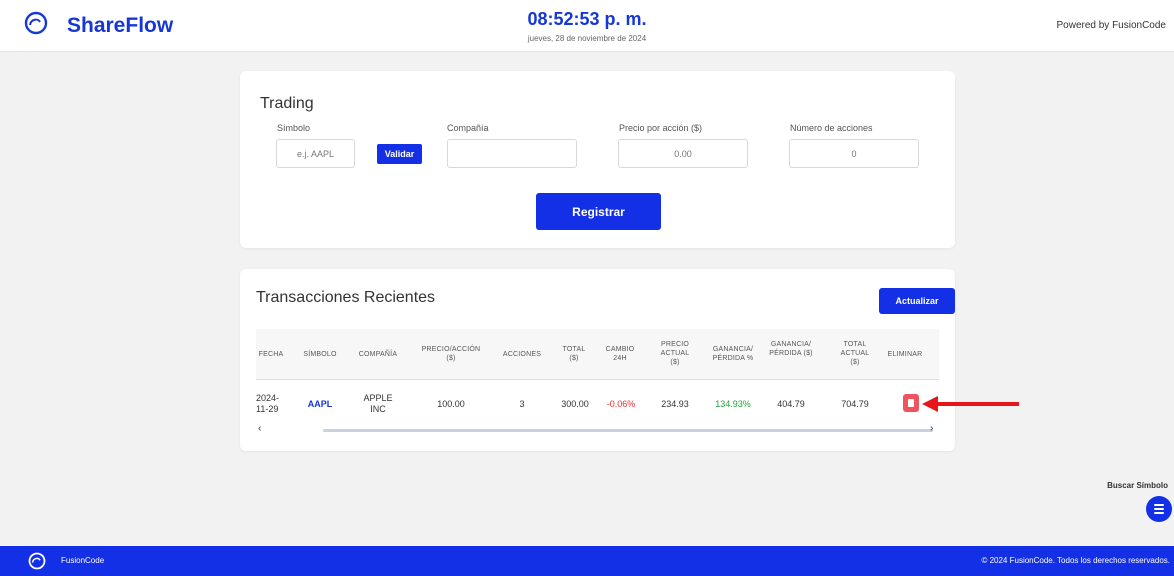 The width and height of the screenshot is (1174, 576). Describe the element at coordinates (287, 103) in the screenshot. I see `trading-title: Trading` at that location.